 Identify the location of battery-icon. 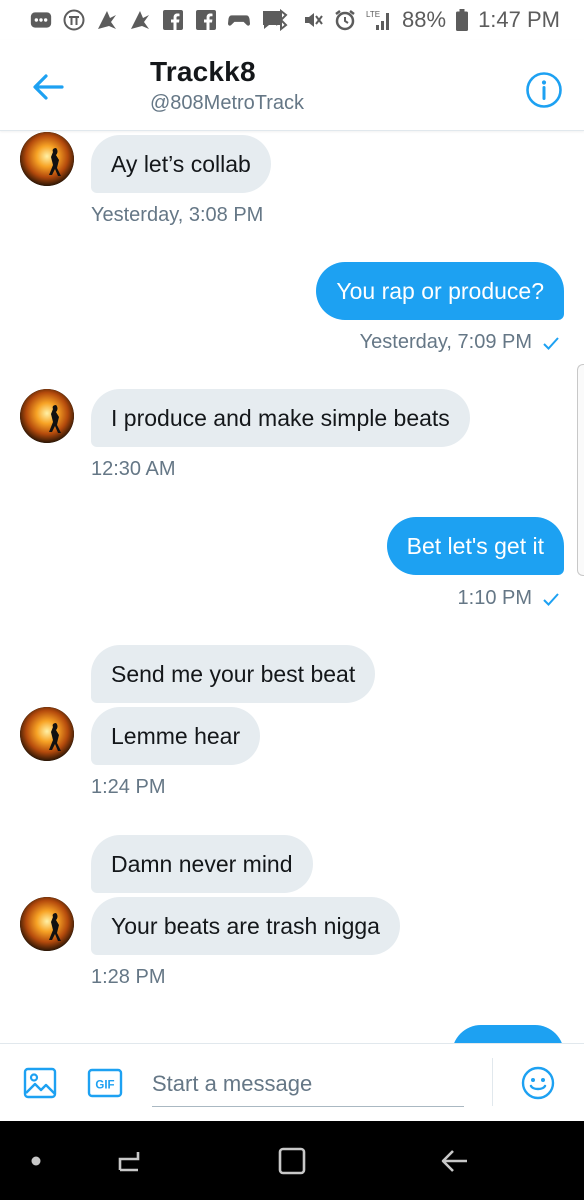
(462, 20).